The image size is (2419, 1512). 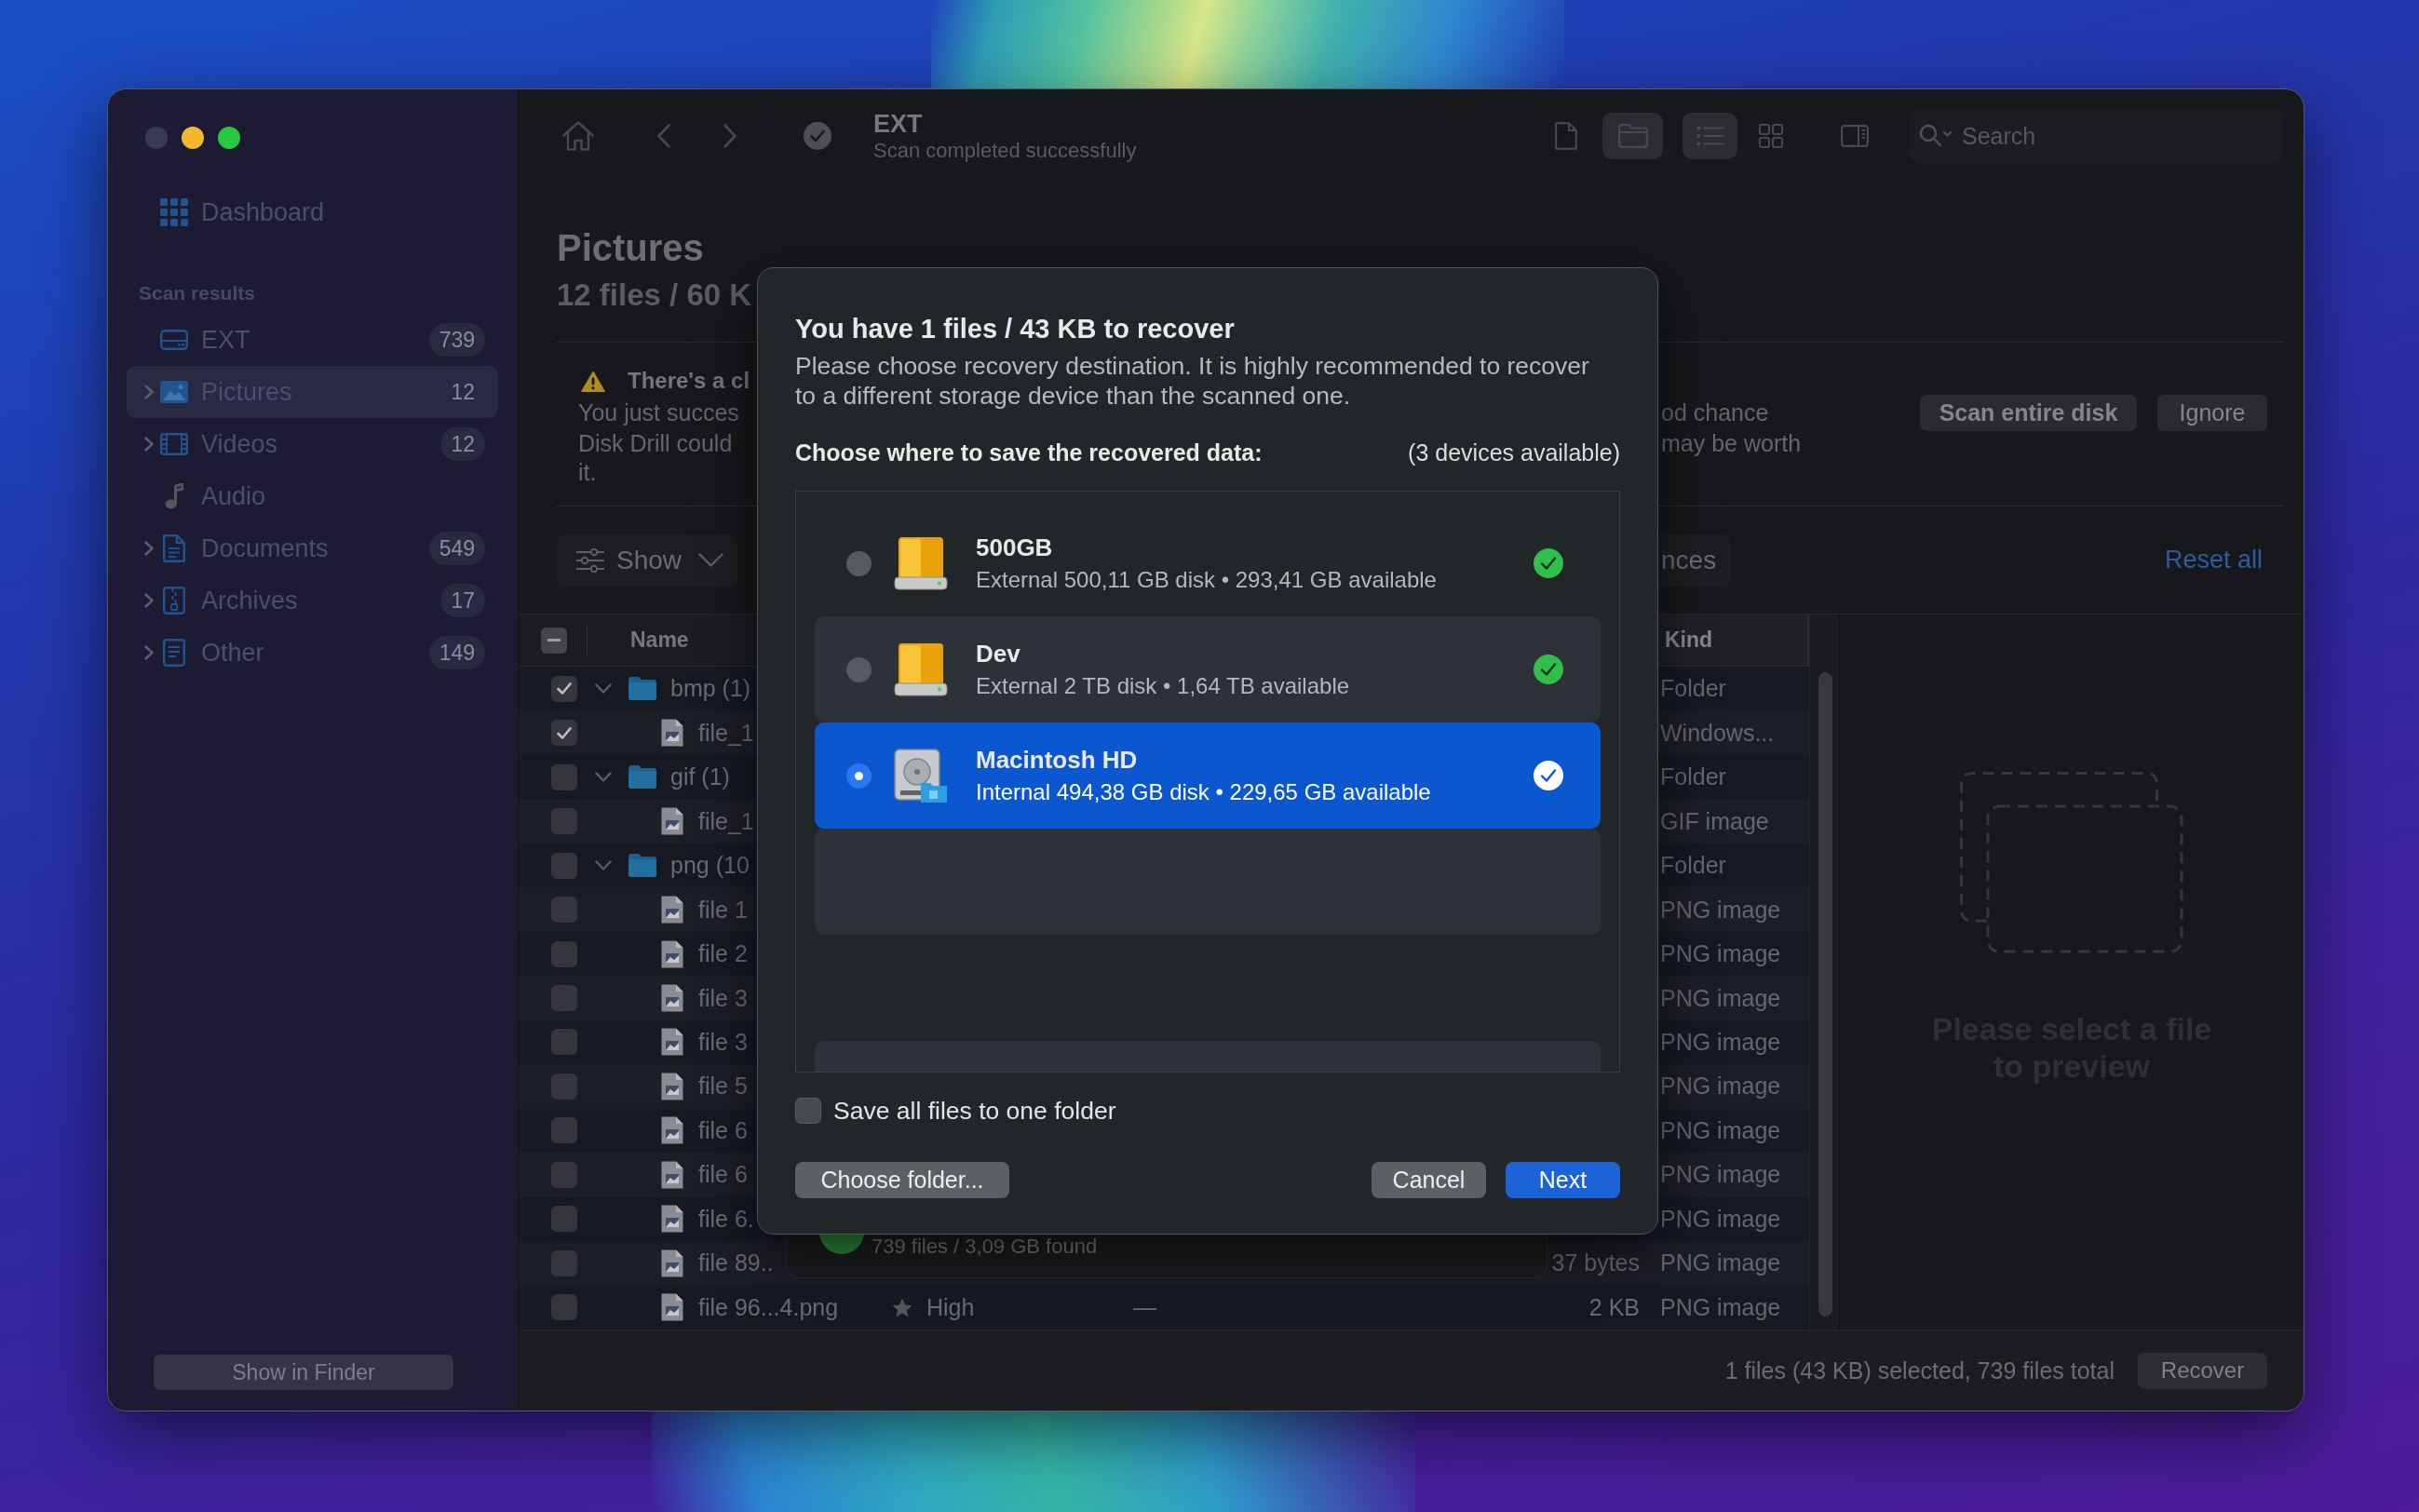 What do you see at coordinates (1689, 640) in the screenshot?
I see `column-header: Kind` at bounding box center [1689, 640].